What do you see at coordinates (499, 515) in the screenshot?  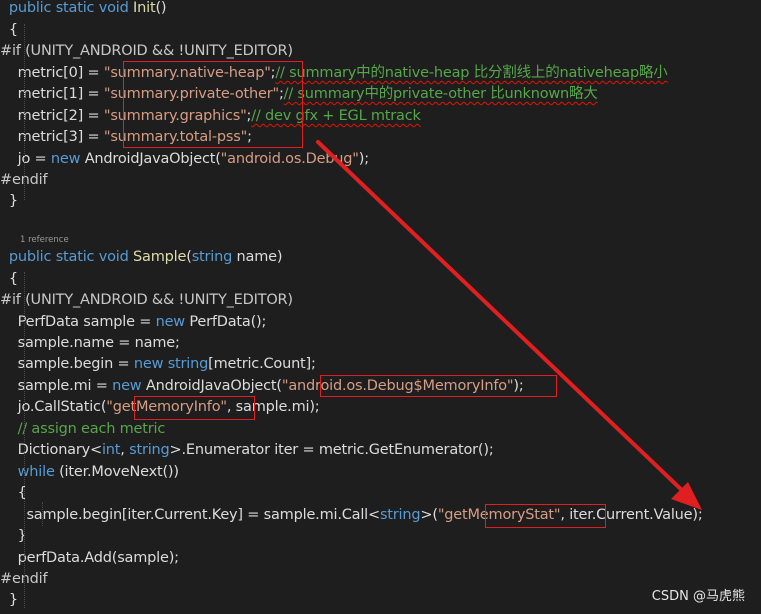 I see `code-string: "getMemoryStat"` at bounding box center [499, 515].